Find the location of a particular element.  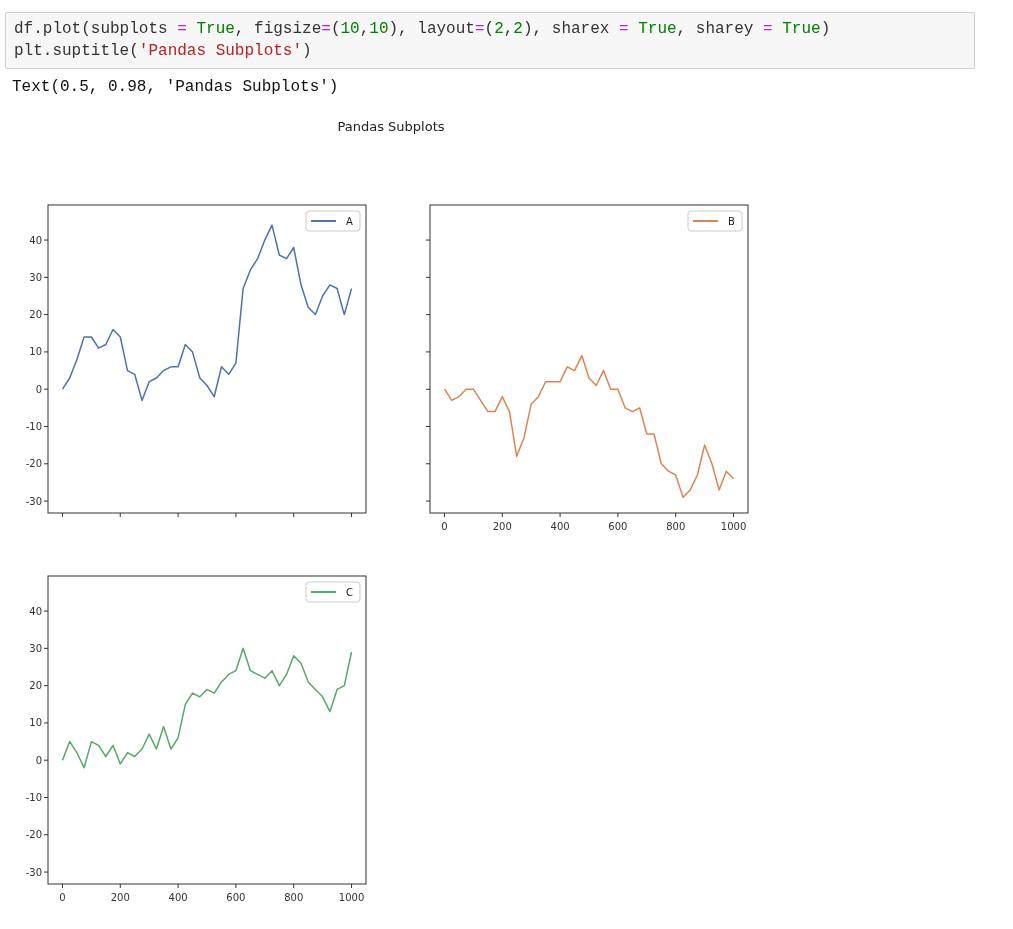

legend-label: C is located at coordinates (349, 592).